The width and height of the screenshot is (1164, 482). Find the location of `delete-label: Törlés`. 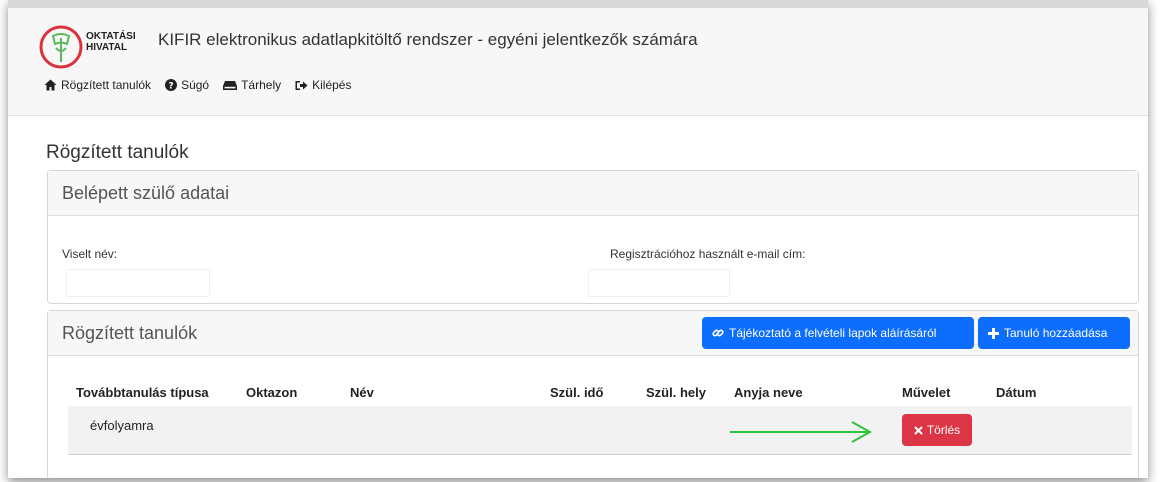

delete-label: Törlés is located at coordinates (943, 430).